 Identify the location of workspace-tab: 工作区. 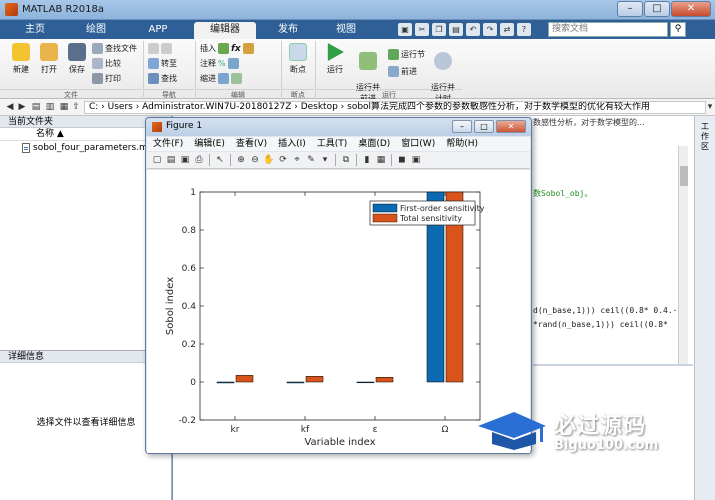
(705, 137).